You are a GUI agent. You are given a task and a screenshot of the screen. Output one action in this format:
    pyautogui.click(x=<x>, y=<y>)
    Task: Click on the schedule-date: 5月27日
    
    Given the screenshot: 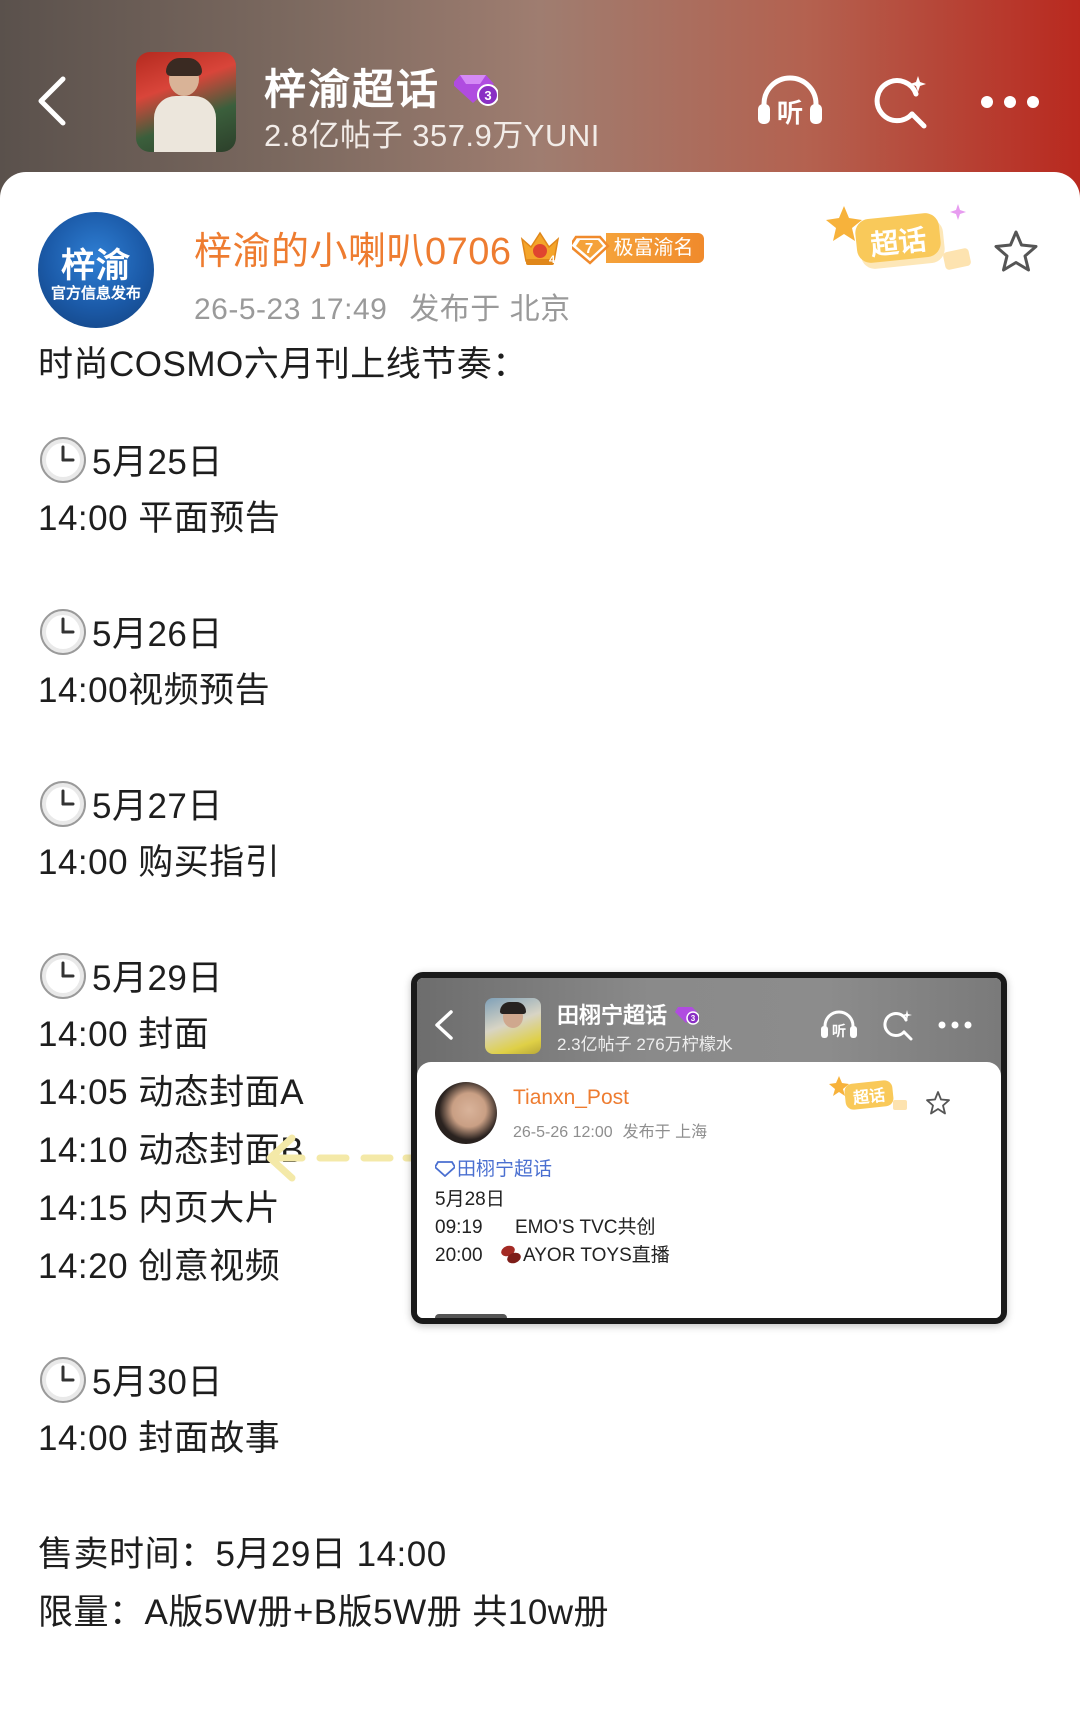 What is the action you would take?
    pyautogui.click(x=157, y=806)
    